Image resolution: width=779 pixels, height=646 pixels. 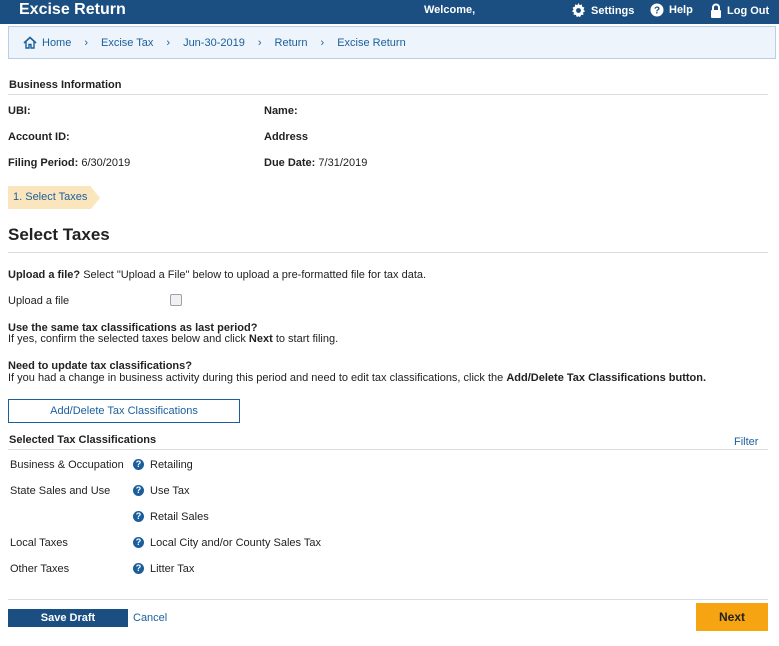 What do you see at coordinates (746, 442) in the screenshot?
I see `filter-link: Filter` at bounding box center [746, 442].